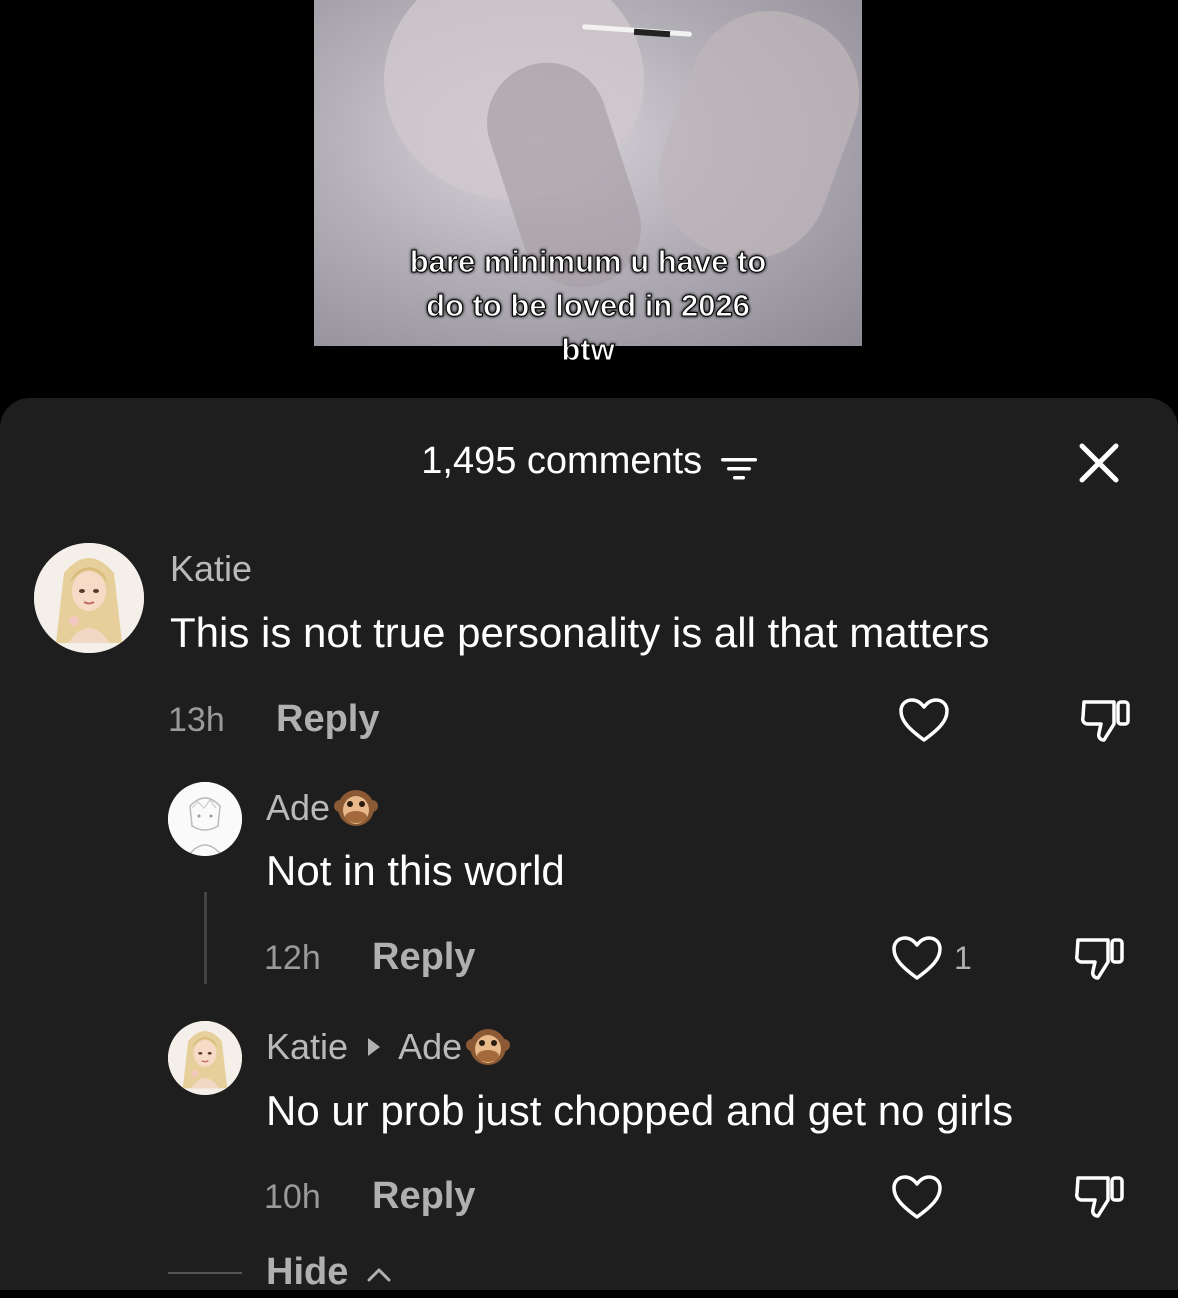 This screenshot has width=1178, height=1298. I want to click on username-text: Ade, so click(298, 807).